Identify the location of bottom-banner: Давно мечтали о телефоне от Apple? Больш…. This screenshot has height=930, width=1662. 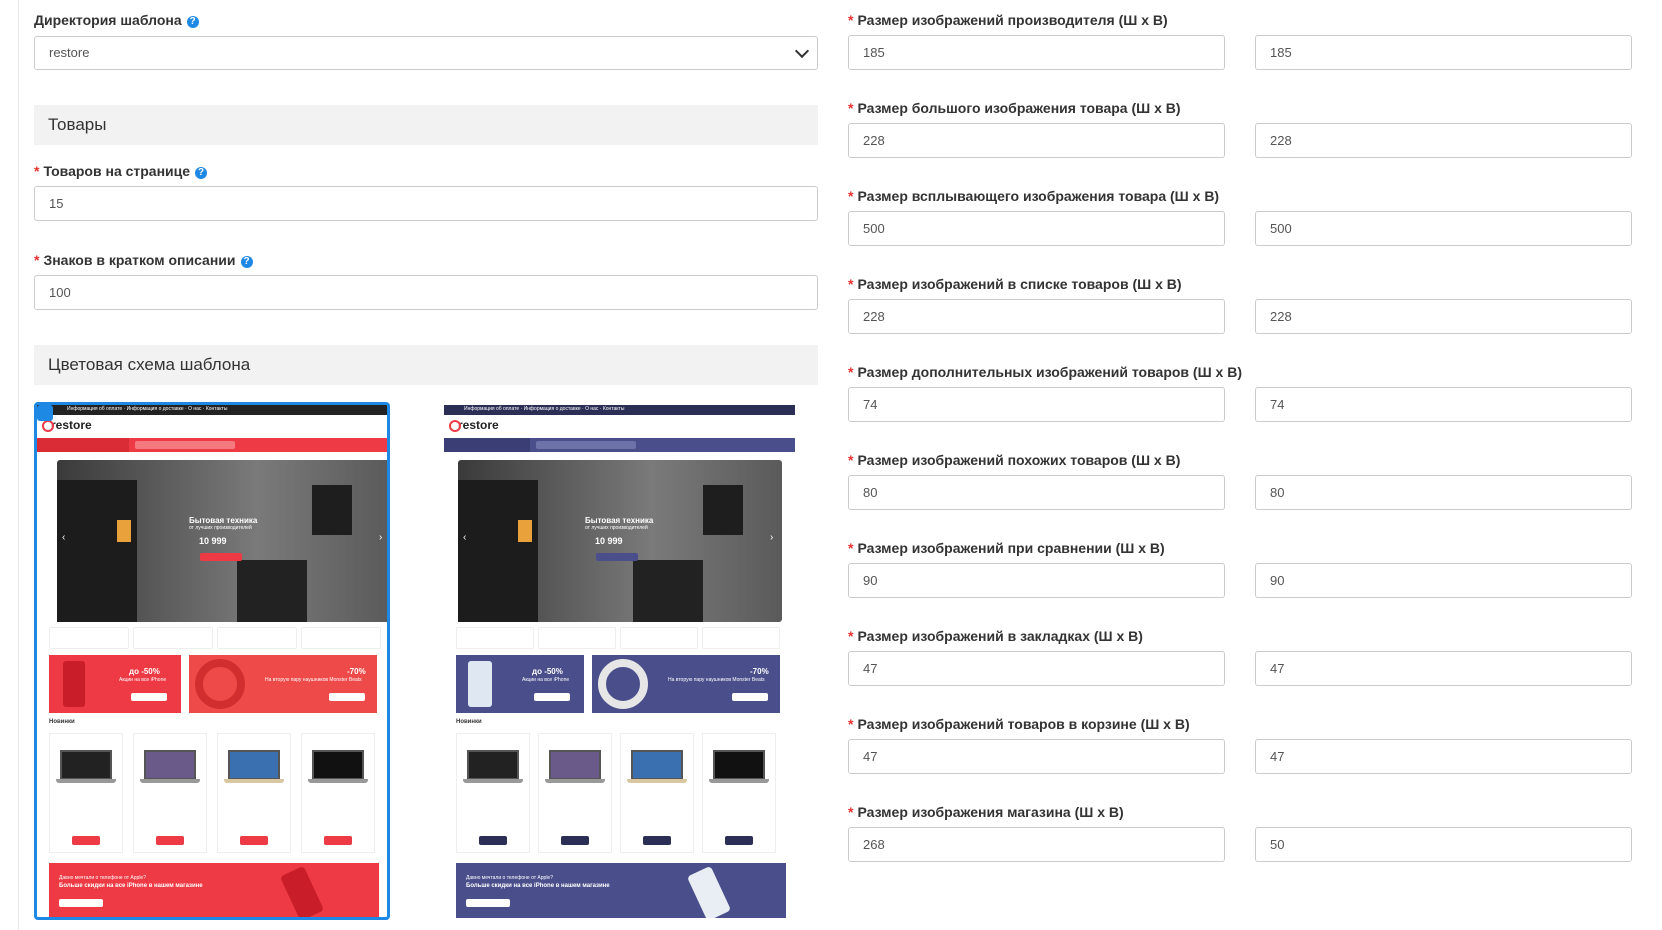
(621, 890).